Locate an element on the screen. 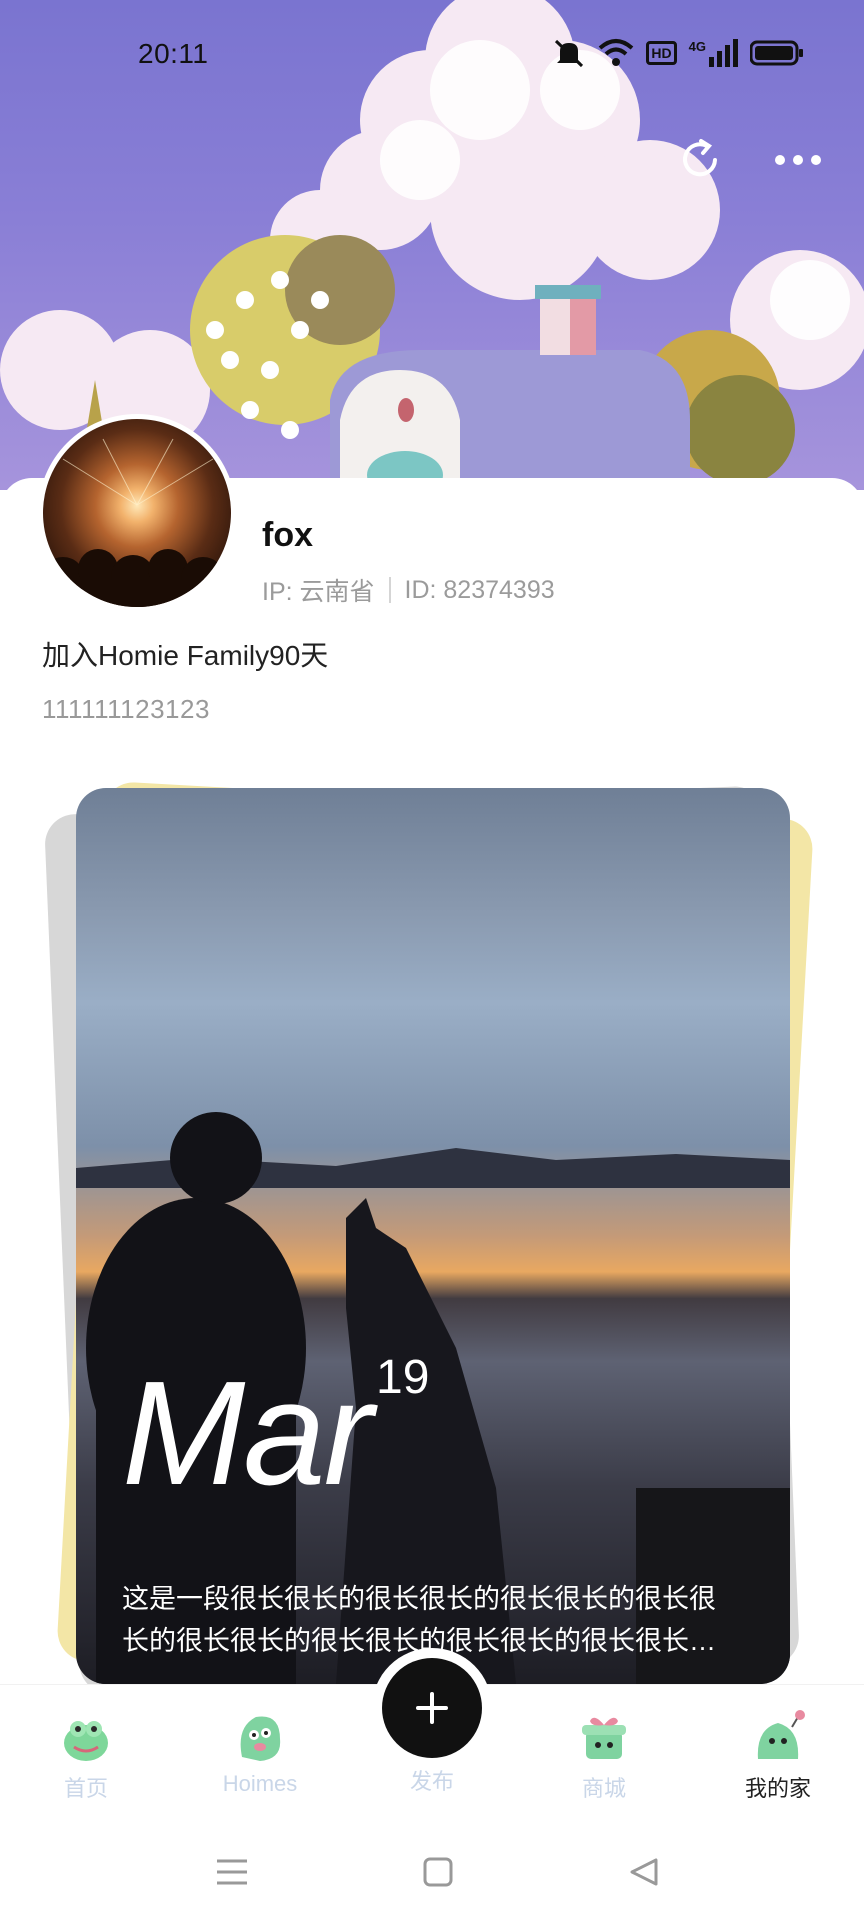 This screenshot has height=1920, width=864. shop-gift-icon is located at coordinates (604, 1738).